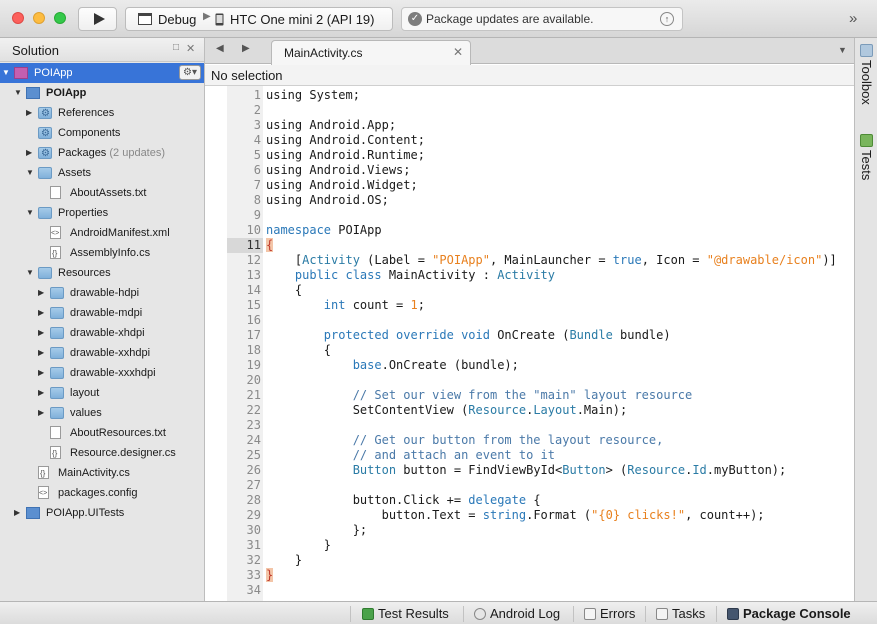 This screenshot has width=877, height=624. I want to click on window-maximize-button, so click(60, 18).